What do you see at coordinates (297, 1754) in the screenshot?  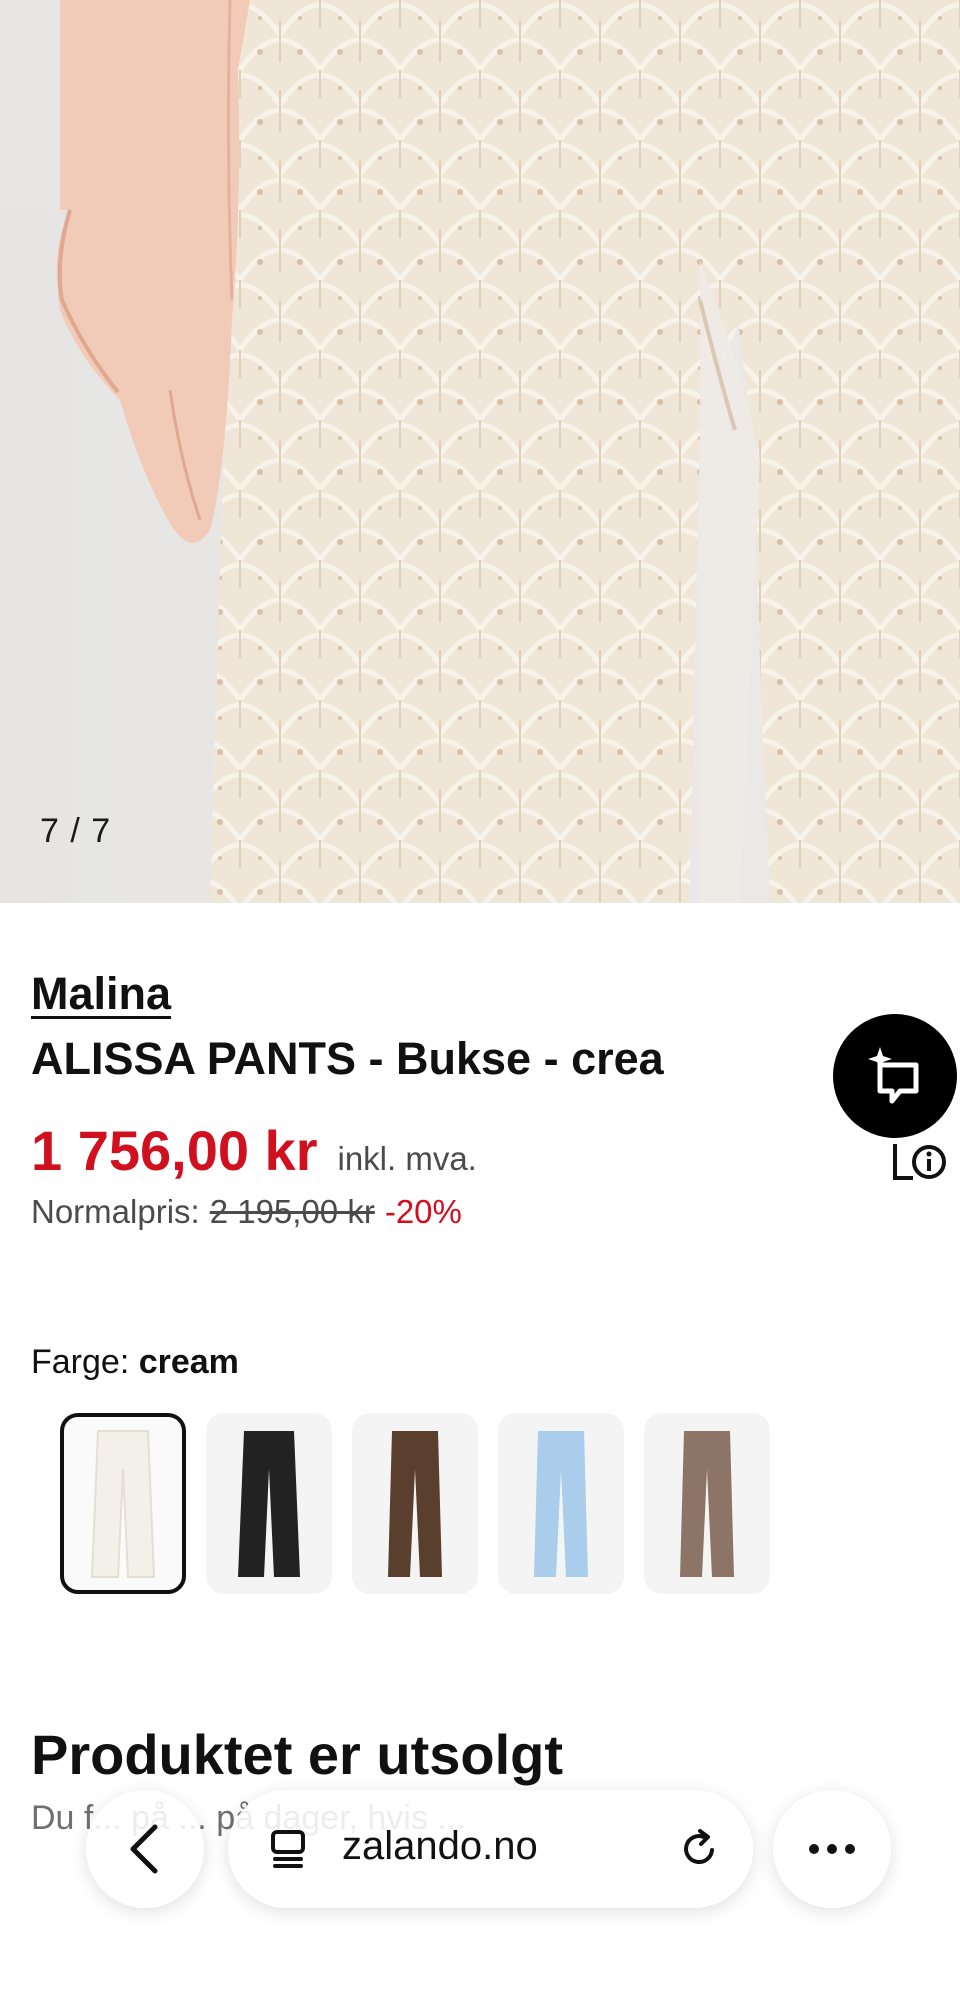 I see `sold-out-title: Produktet er utsolgt` at bounding box center [297, 1754].